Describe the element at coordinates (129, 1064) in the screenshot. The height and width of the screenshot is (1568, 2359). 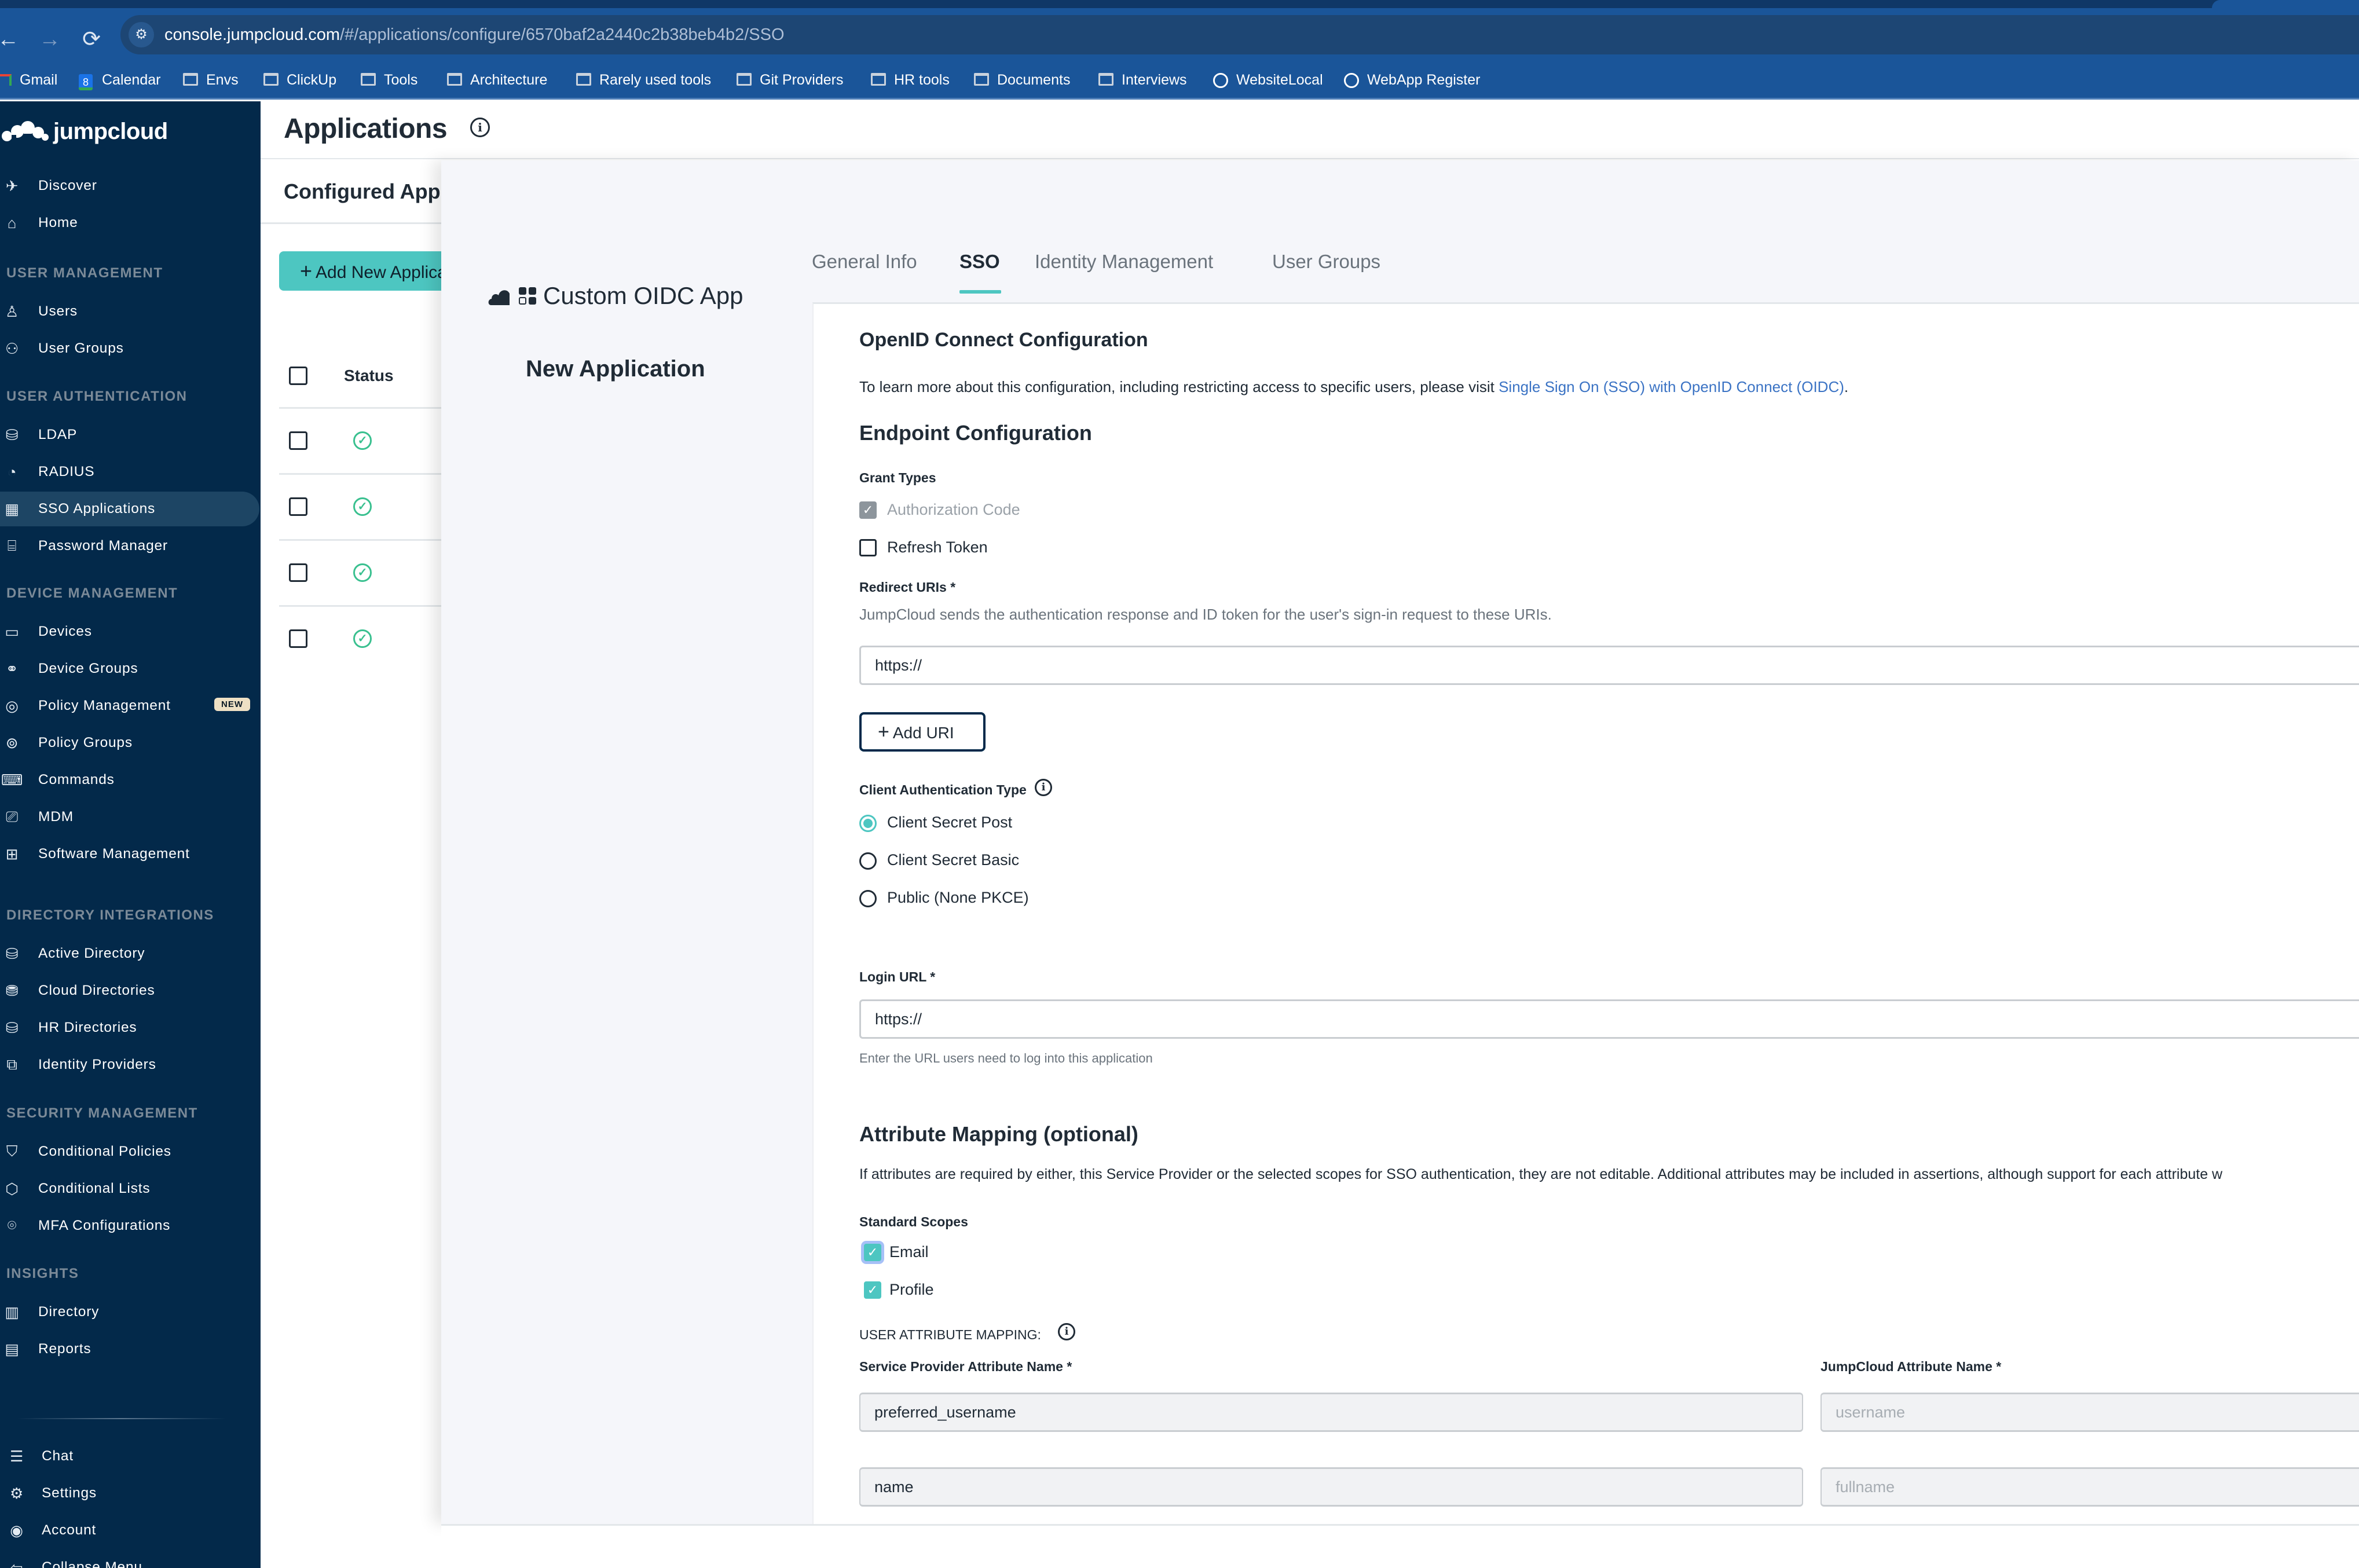
I see `sidebar-item-identity-providers: ⧉ Identity Providers` at that location.